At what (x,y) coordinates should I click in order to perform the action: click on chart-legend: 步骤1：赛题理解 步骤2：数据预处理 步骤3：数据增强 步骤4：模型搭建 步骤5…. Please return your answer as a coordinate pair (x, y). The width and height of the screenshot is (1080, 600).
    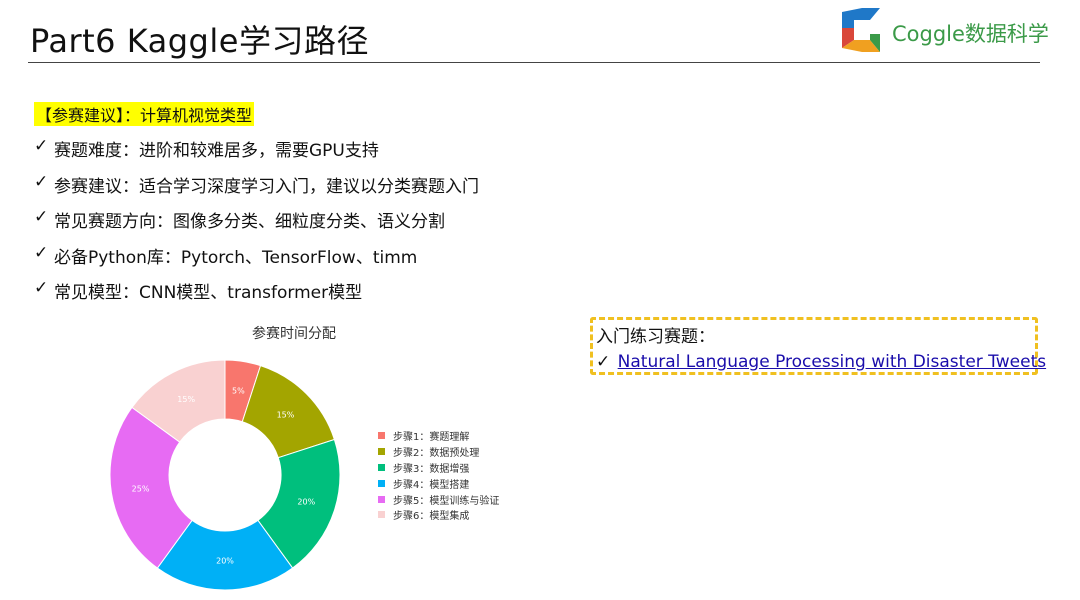
    Looking at the image, I should click on (438, 475).